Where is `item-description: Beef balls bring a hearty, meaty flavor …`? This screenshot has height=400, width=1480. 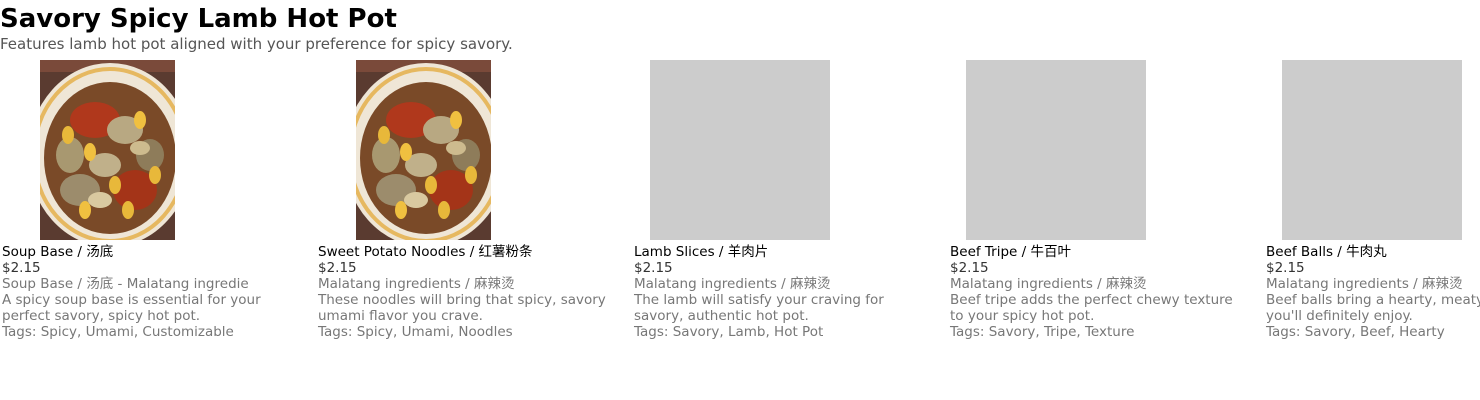
item-description: Beef balls bring a hearty, meaty flavor … is located at coordinates (1373, 308).